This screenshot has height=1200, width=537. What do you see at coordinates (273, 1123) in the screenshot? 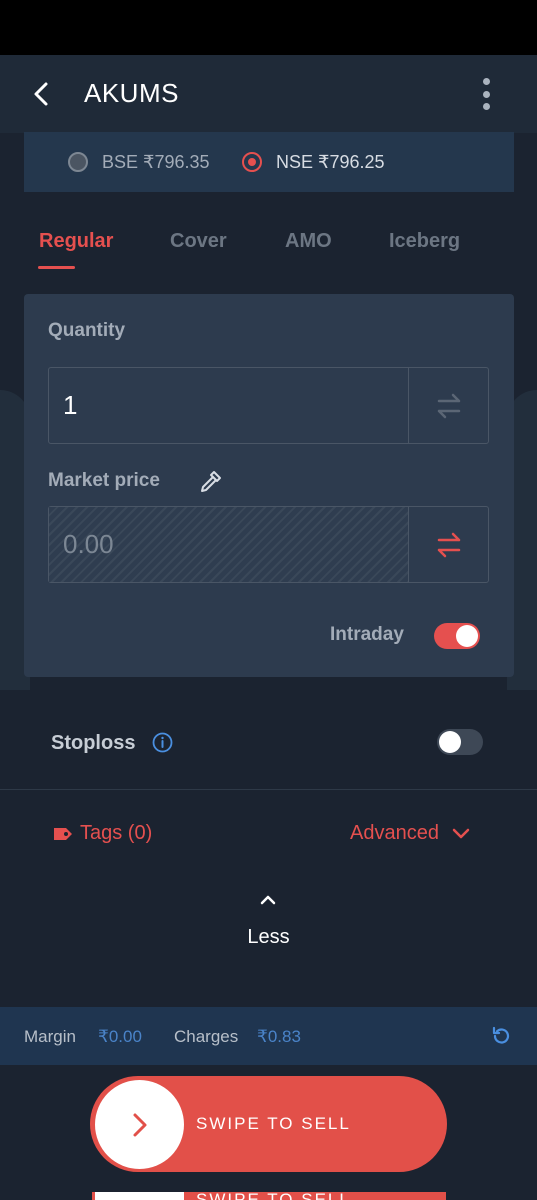
I see `swipe-to-sell-label: SWIPE TO SELL` at bounding box center [273, 1123].